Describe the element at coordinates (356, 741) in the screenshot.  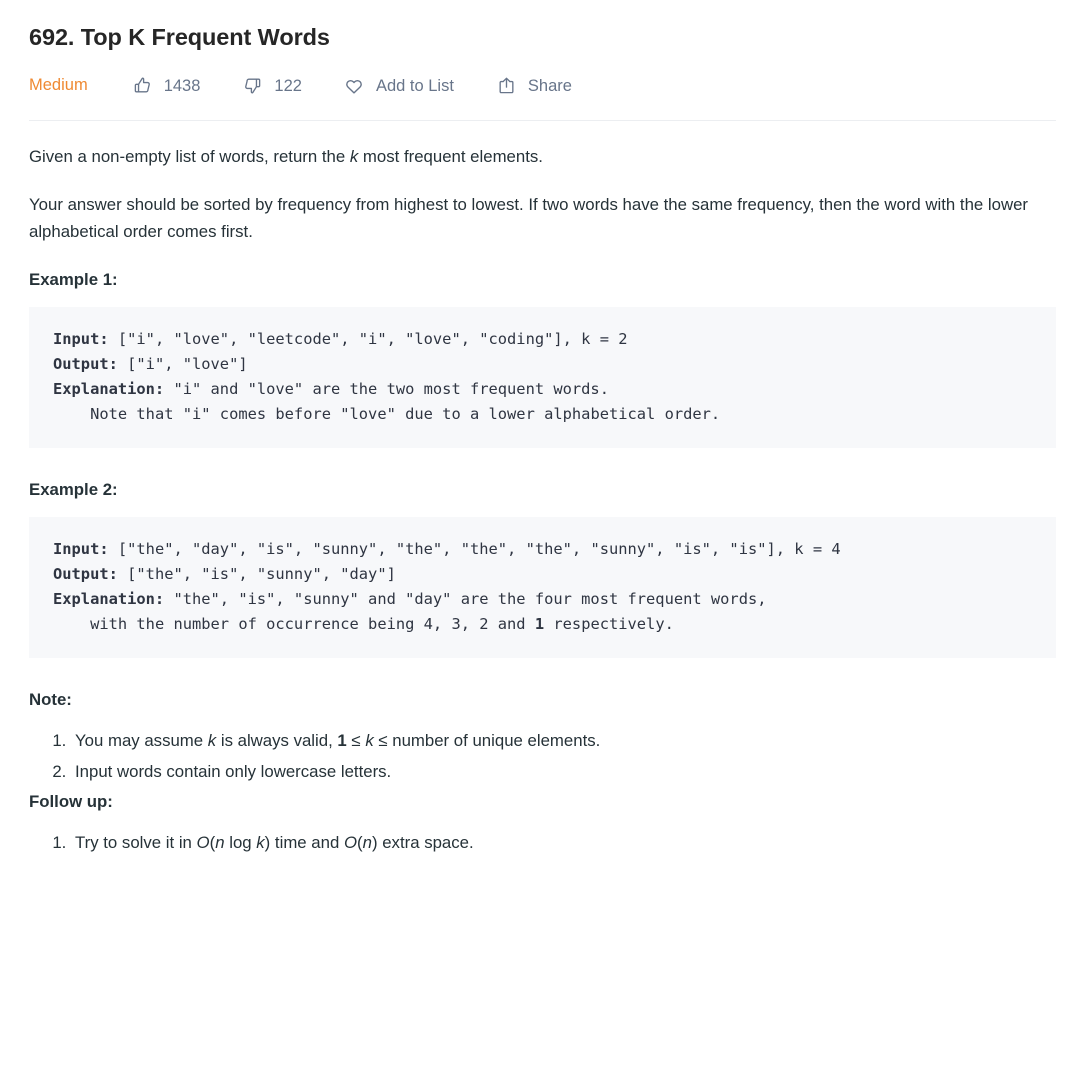
I see `note-item1-le-1: ≤` at that location.